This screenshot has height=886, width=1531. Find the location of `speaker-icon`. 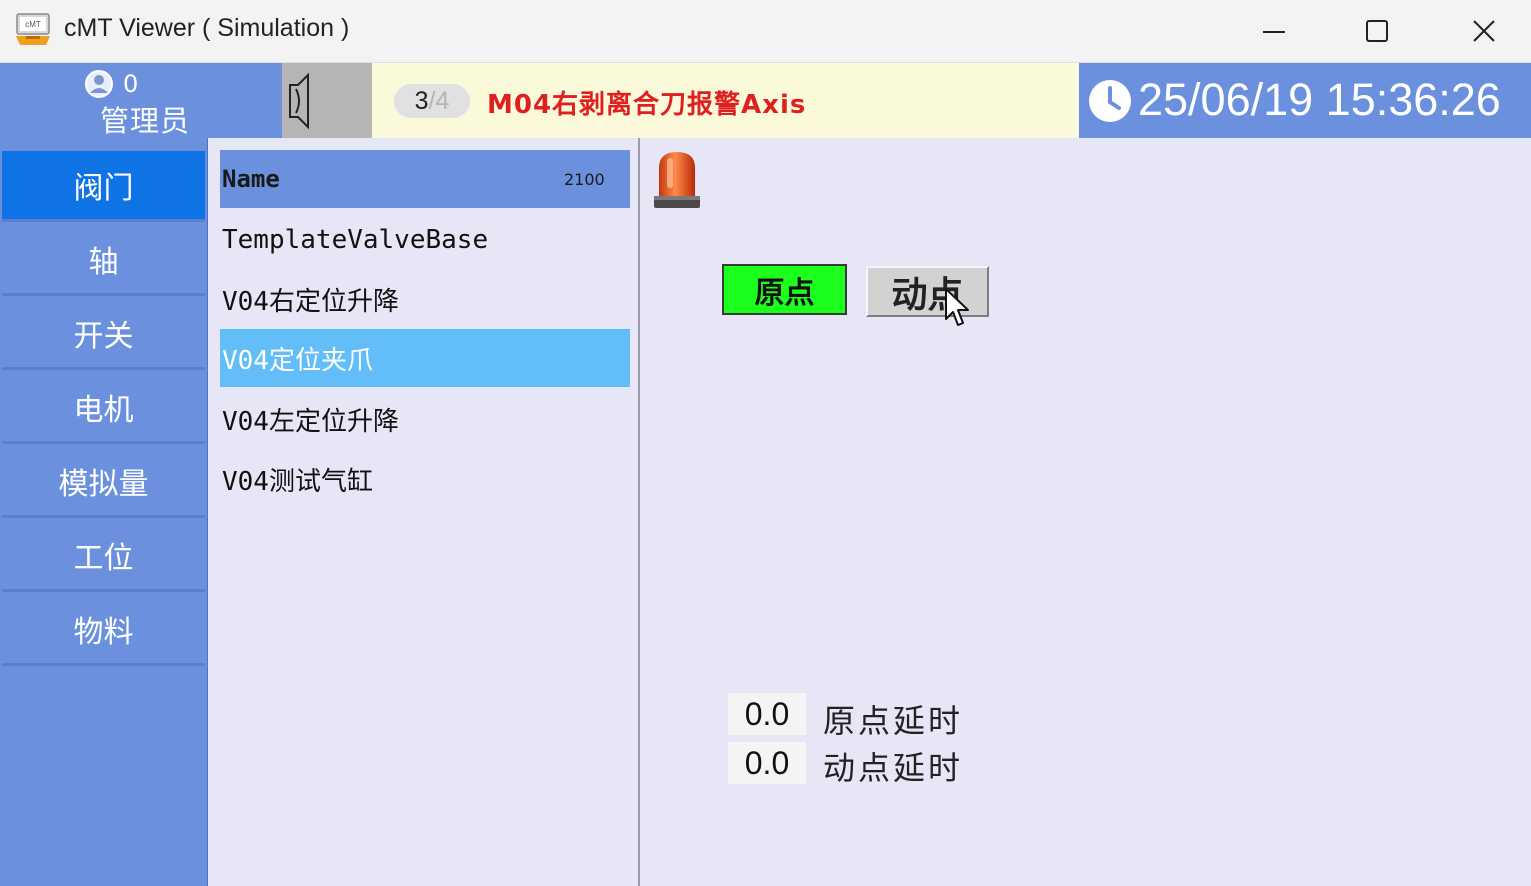

speaker-icon is located at coordinates (299, 101).